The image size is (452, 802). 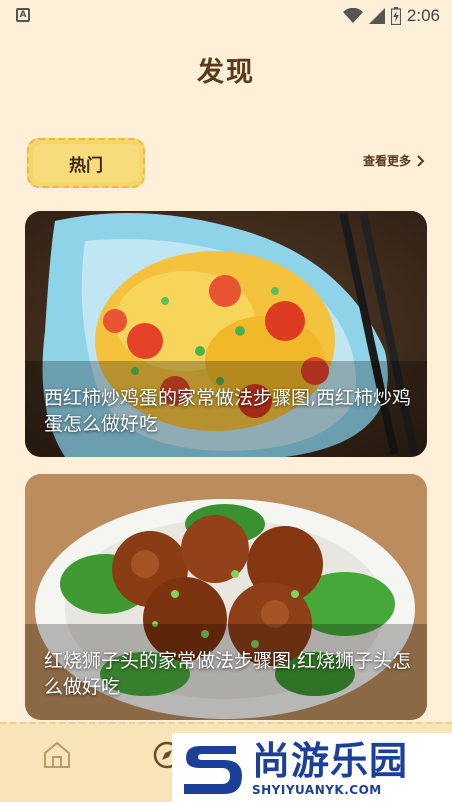 What do you see at coordinates (423, 15) in the screenshot?
I see `status-time: 2:06` at bounding box center [423, 15].